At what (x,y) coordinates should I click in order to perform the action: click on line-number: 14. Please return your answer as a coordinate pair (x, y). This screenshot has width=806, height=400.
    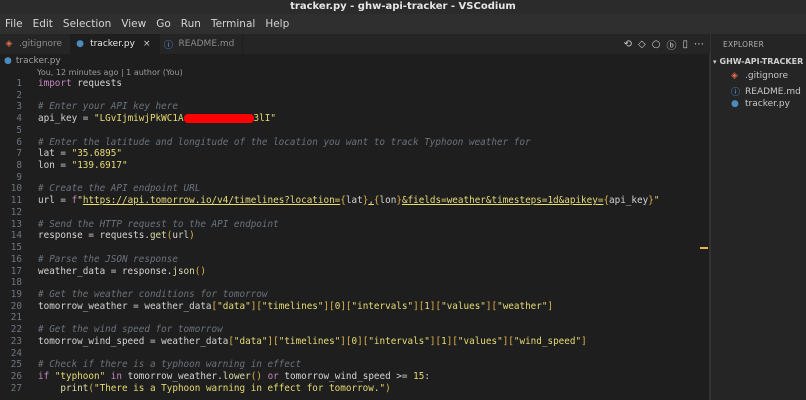
    Looking at the image, I should click on (16, 236).